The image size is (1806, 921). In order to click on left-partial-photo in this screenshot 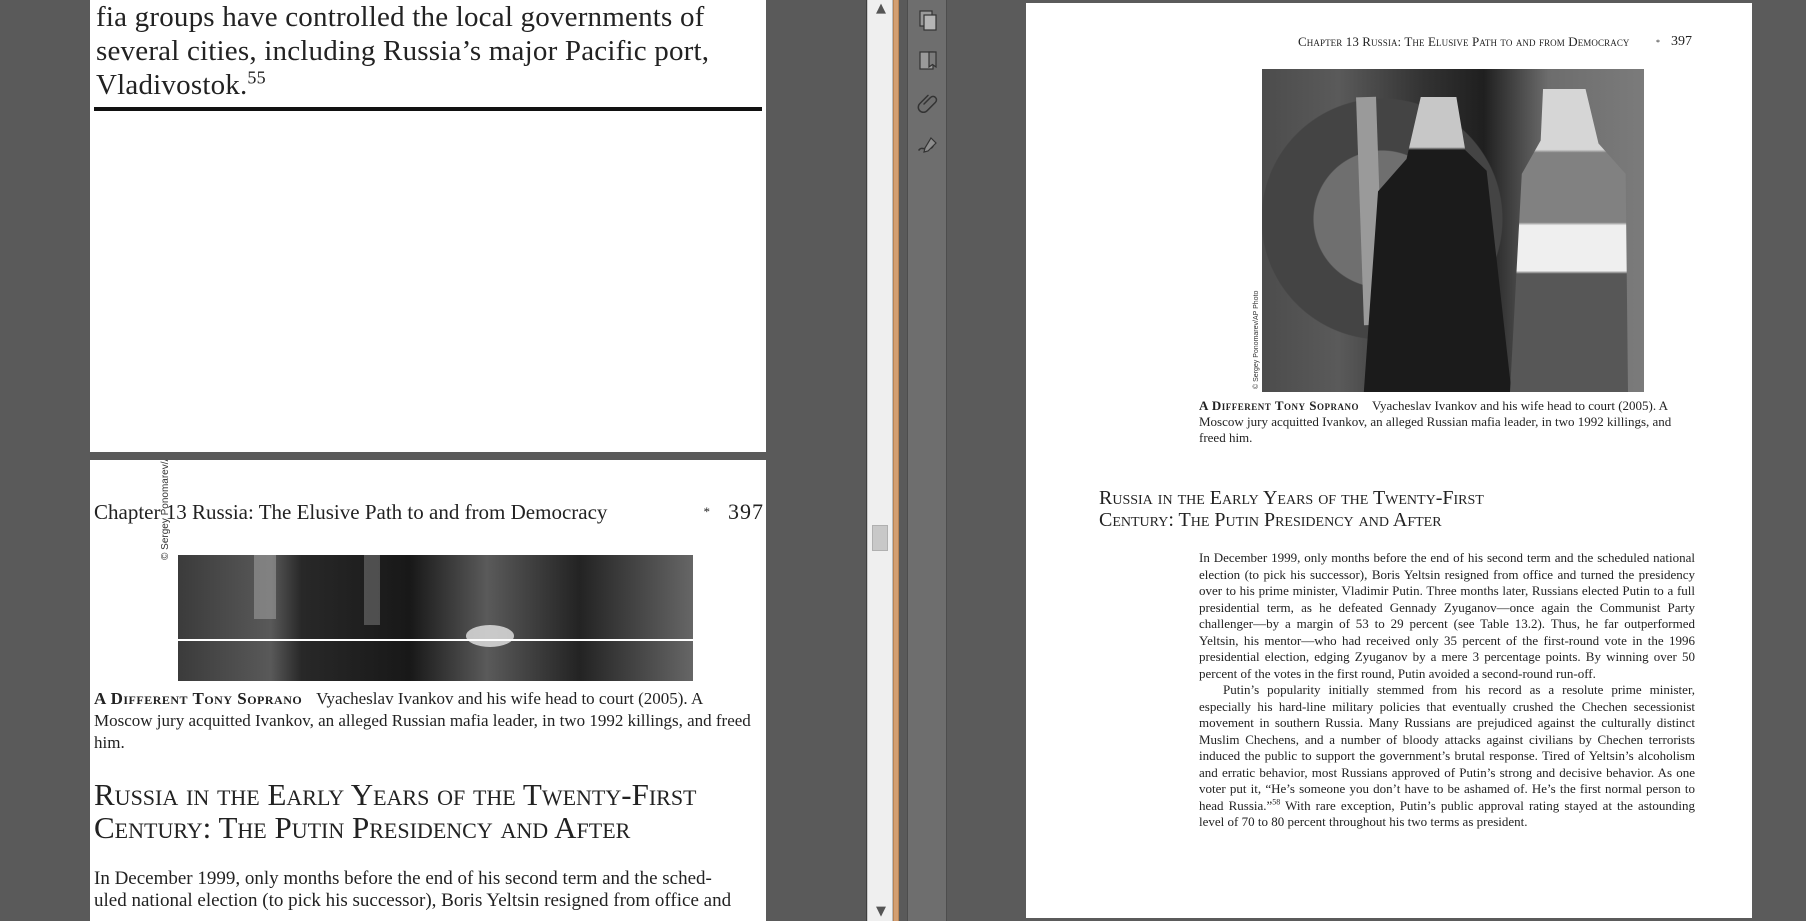, I will do `click(435, 618)`.